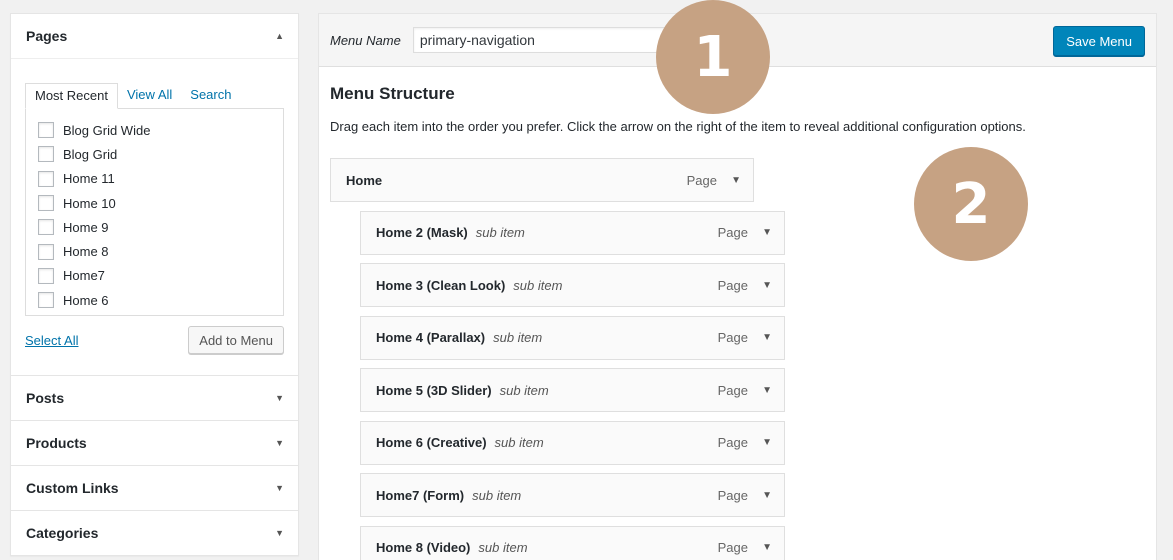  Describe the element at coordinates (572, 495) in the screenshot. I see `menu-item: Home7 (Form) sub item Page ▼` at that location.